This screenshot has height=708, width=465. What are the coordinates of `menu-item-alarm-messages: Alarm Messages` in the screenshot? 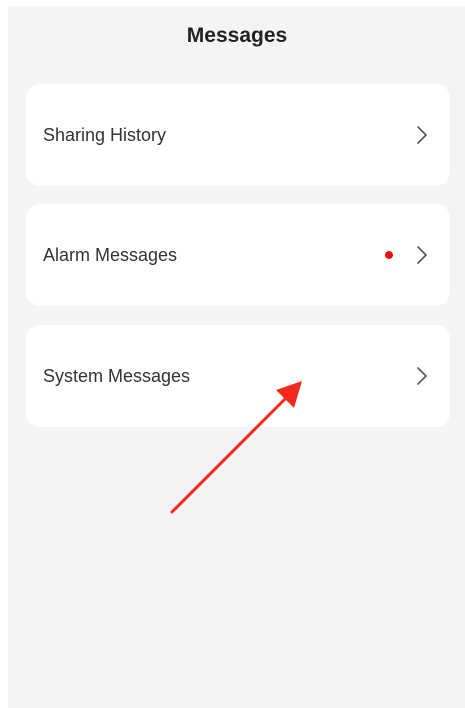 It's located at (238, 255).